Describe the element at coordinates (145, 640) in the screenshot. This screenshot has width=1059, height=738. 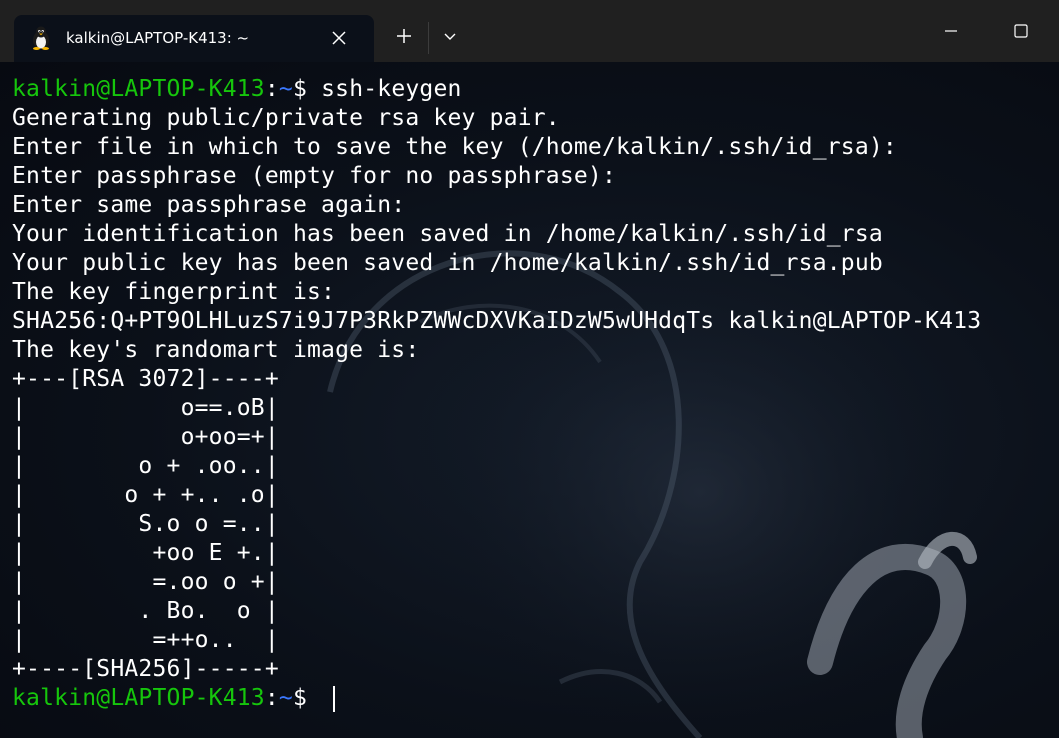
I see `randomart-line: | =++o.. |` at that location.